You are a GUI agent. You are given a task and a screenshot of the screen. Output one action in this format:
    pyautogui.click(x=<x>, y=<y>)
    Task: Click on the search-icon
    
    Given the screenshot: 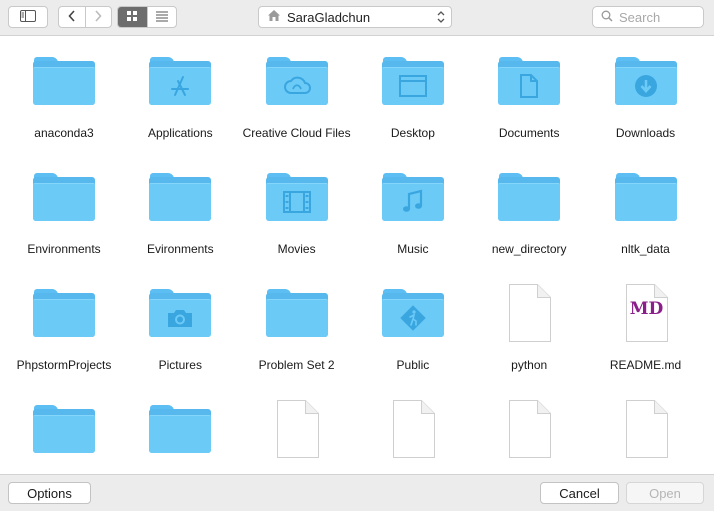 What is the action you would take?
    pyautogui.click(x=607, y=17)
    